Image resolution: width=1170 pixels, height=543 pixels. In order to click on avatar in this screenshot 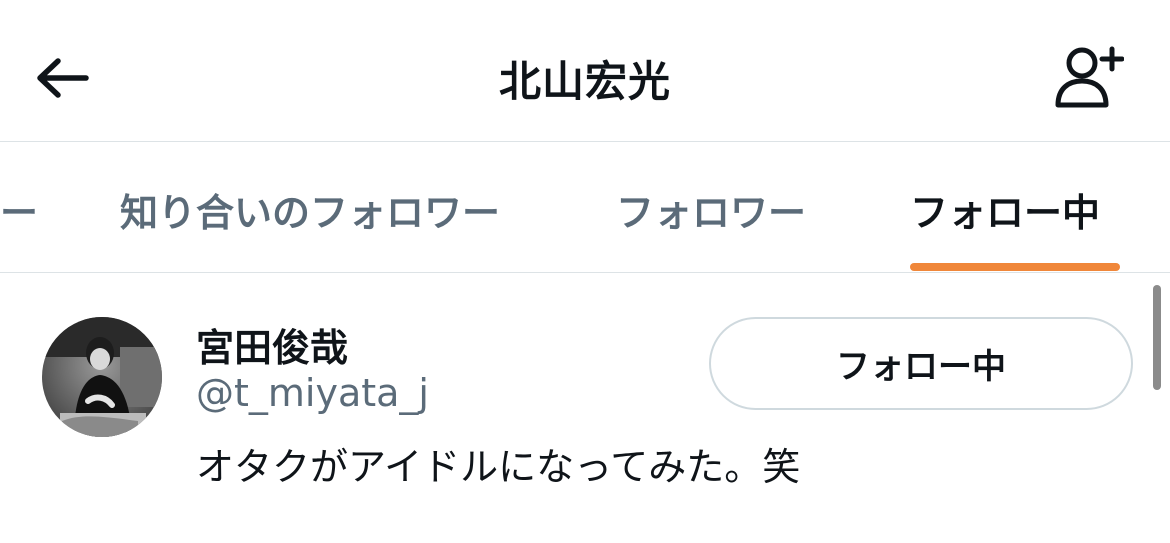, I will do `click(102, 377)`.